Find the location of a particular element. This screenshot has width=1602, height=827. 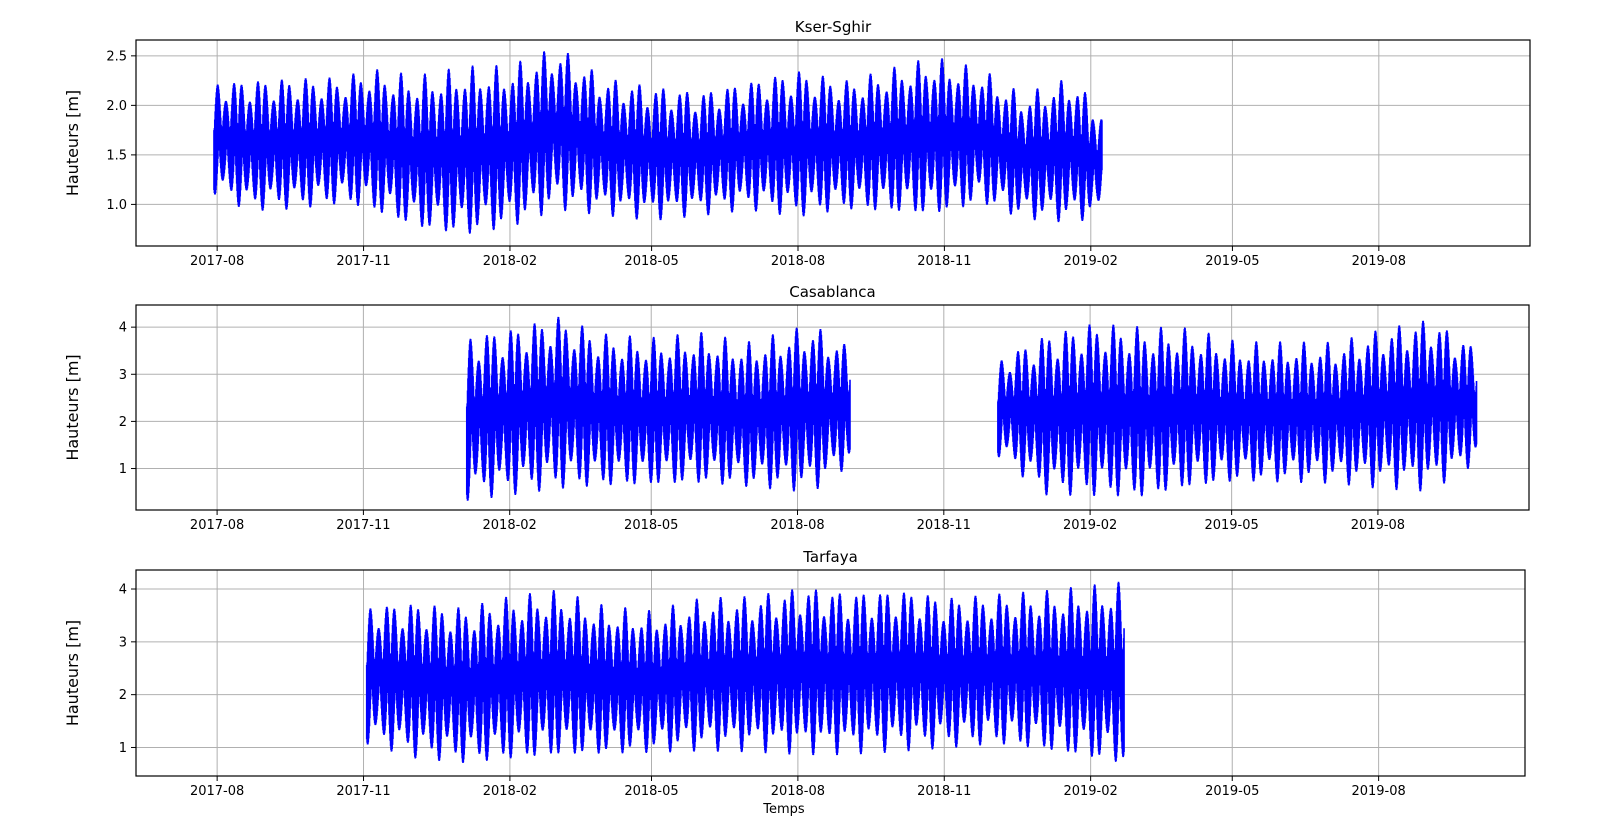

y-tick-label: 1.0 is located at coordinates (116, 205).